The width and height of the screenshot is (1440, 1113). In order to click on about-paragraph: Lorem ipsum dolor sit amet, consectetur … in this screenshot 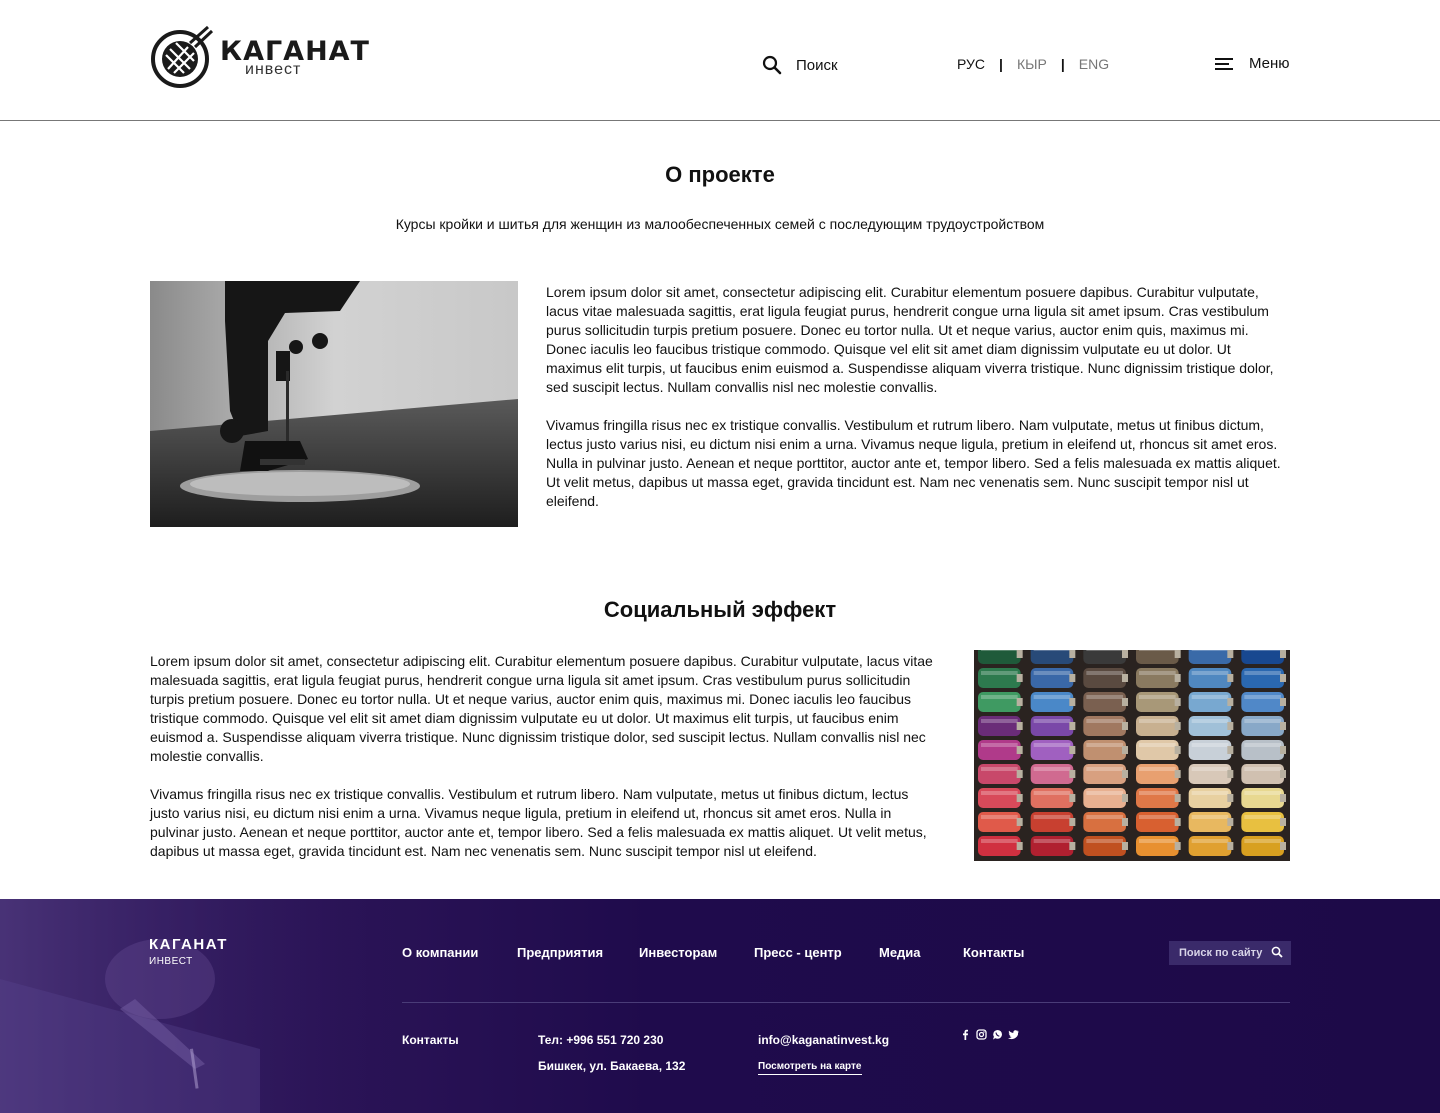, I will do `click(910, 339)`.